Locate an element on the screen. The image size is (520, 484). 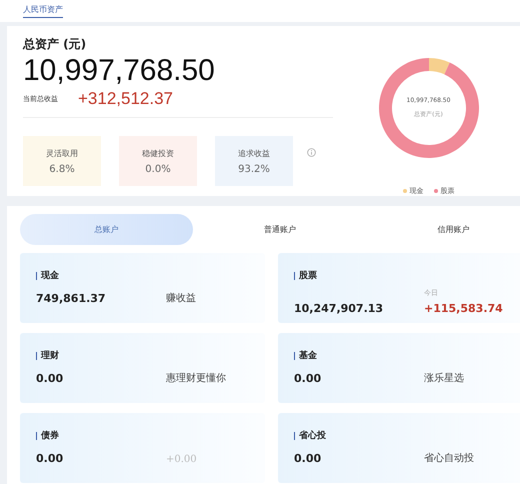
total-assets-value: 10,997,768.50 is located at coordinates (119, 71).